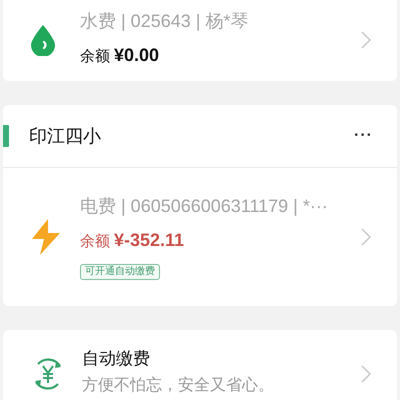 The width and height of the screenshot is (400, 400). I want to click on balance-amount: ¥-352.11, so click(149, 240).